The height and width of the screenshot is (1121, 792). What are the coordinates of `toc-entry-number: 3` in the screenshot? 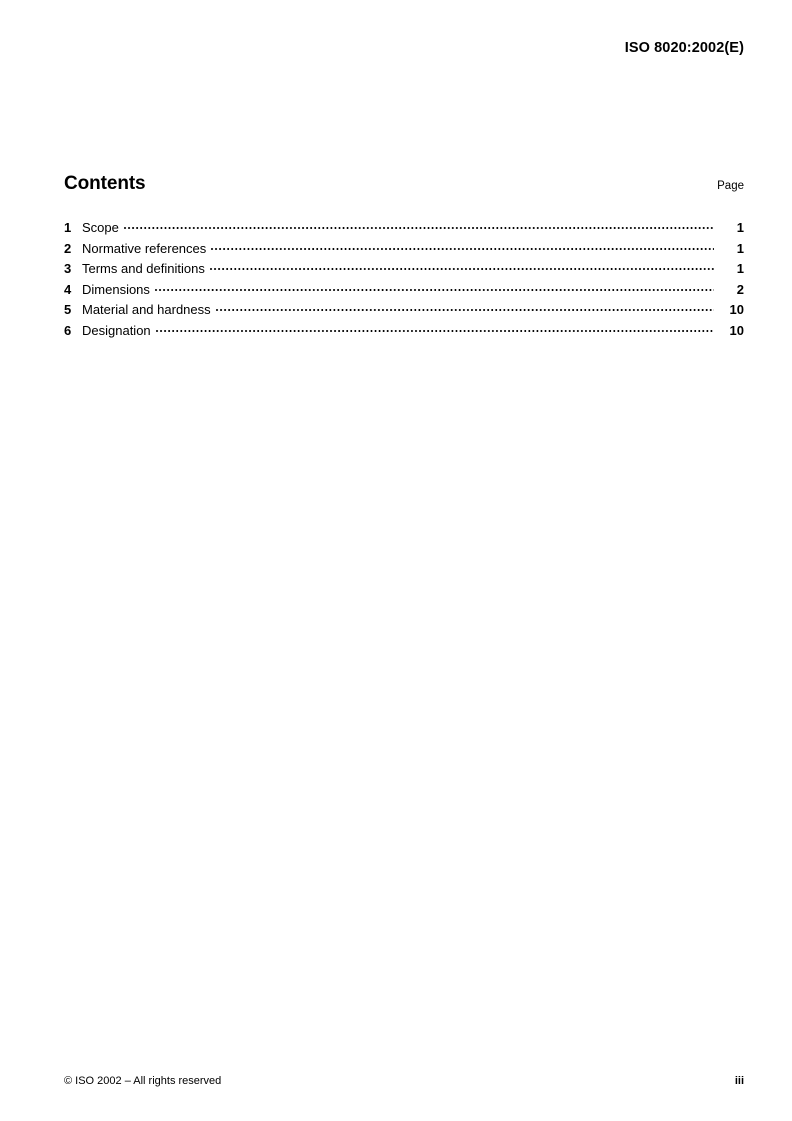 It's located at (68, 269).